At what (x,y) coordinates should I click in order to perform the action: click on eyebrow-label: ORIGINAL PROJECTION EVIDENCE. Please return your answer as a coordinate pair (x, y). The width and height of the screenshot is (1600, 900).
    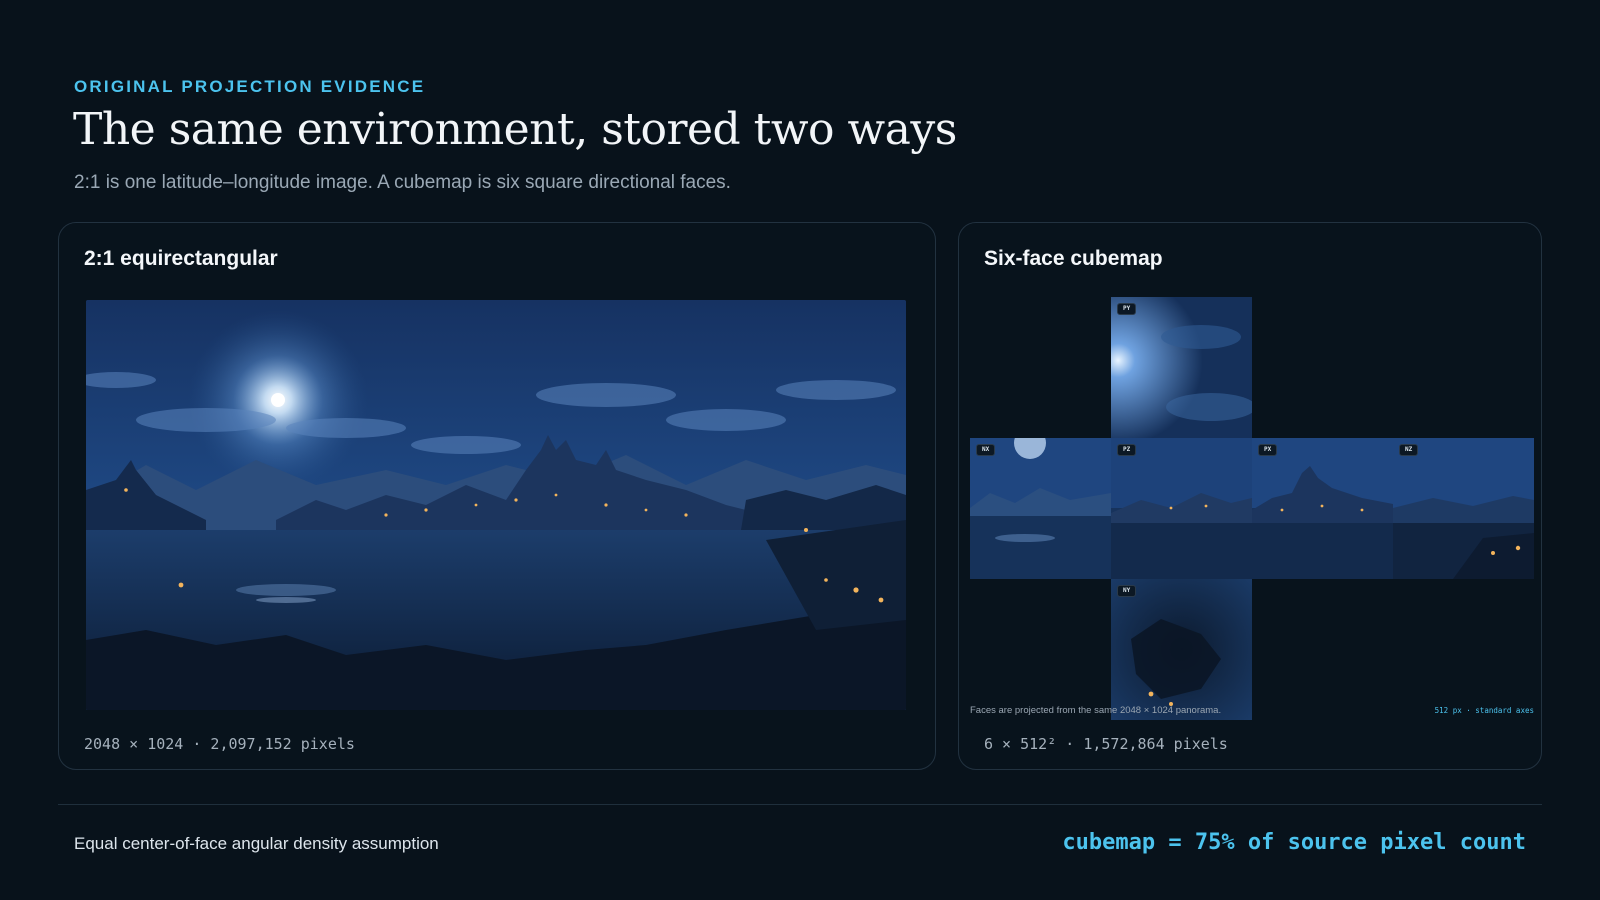
    Looking at the image, I should click on (250, 86).